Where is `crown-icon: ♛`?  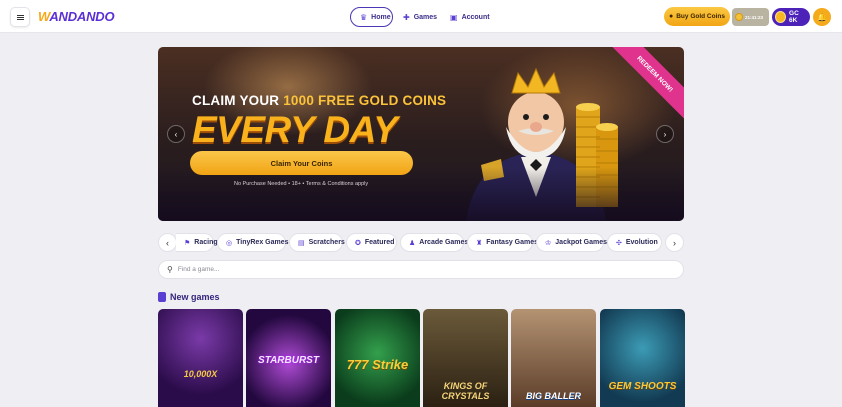 crown-icon: ♛ is located at coordinates (364, 17).